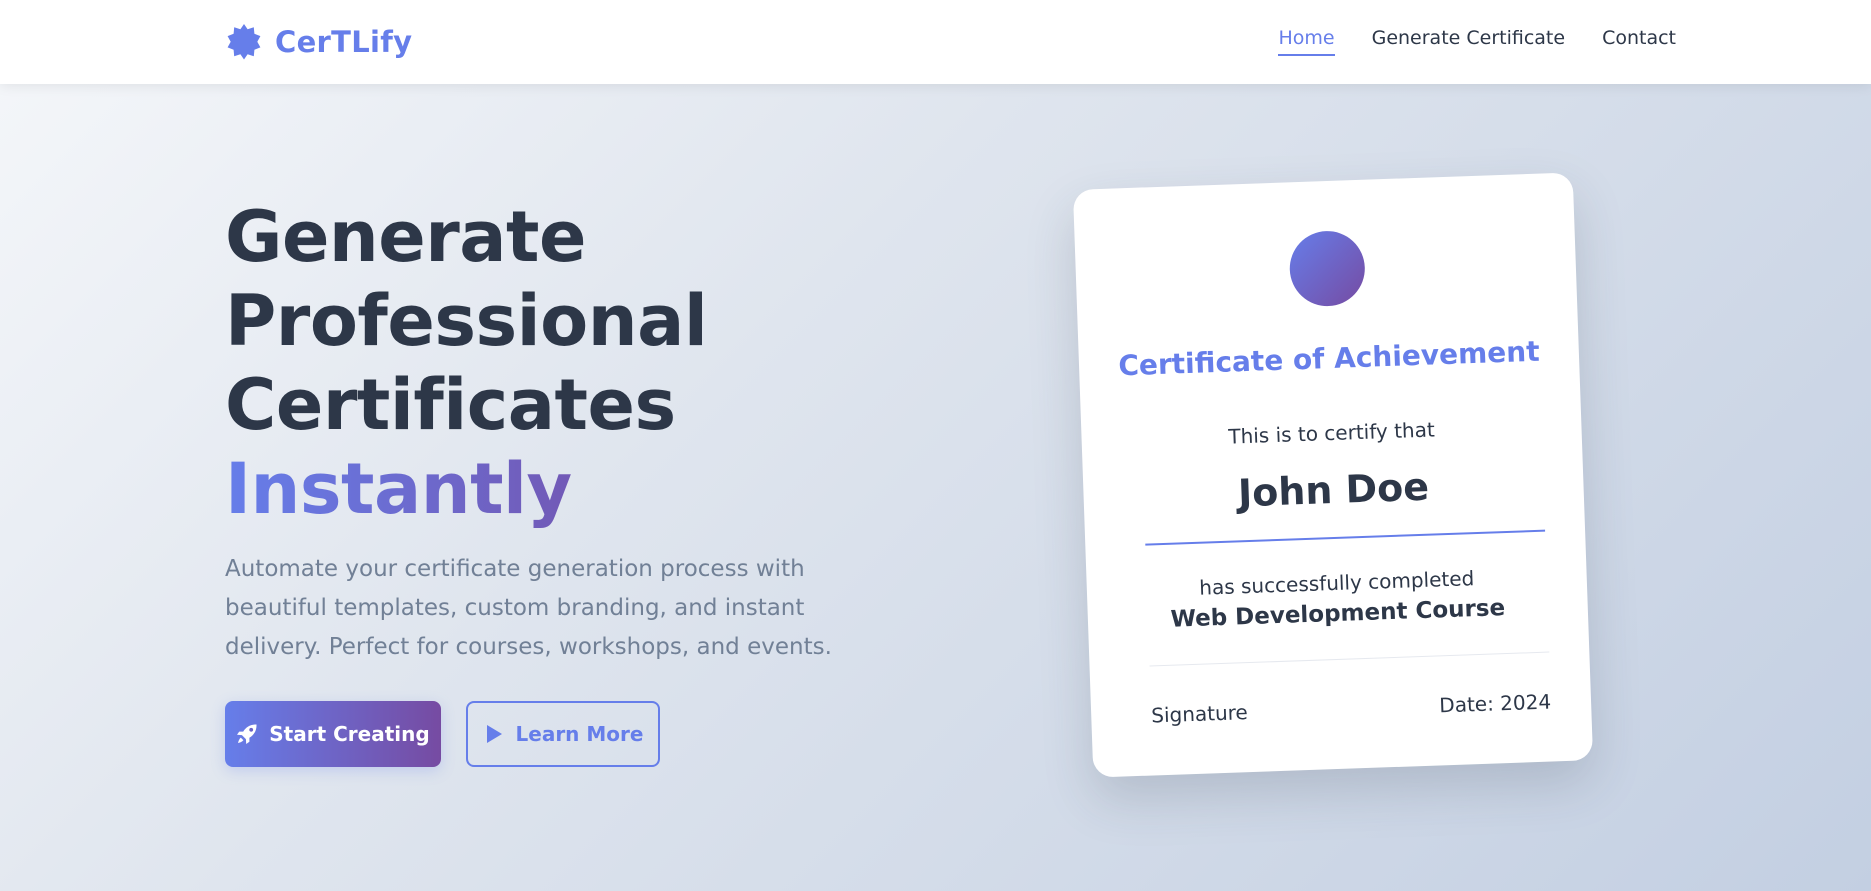  What do you see at coordinates (244, 42) in the screenshot?
I see `certificate-badge-icon` at bounding box center [244, 42].